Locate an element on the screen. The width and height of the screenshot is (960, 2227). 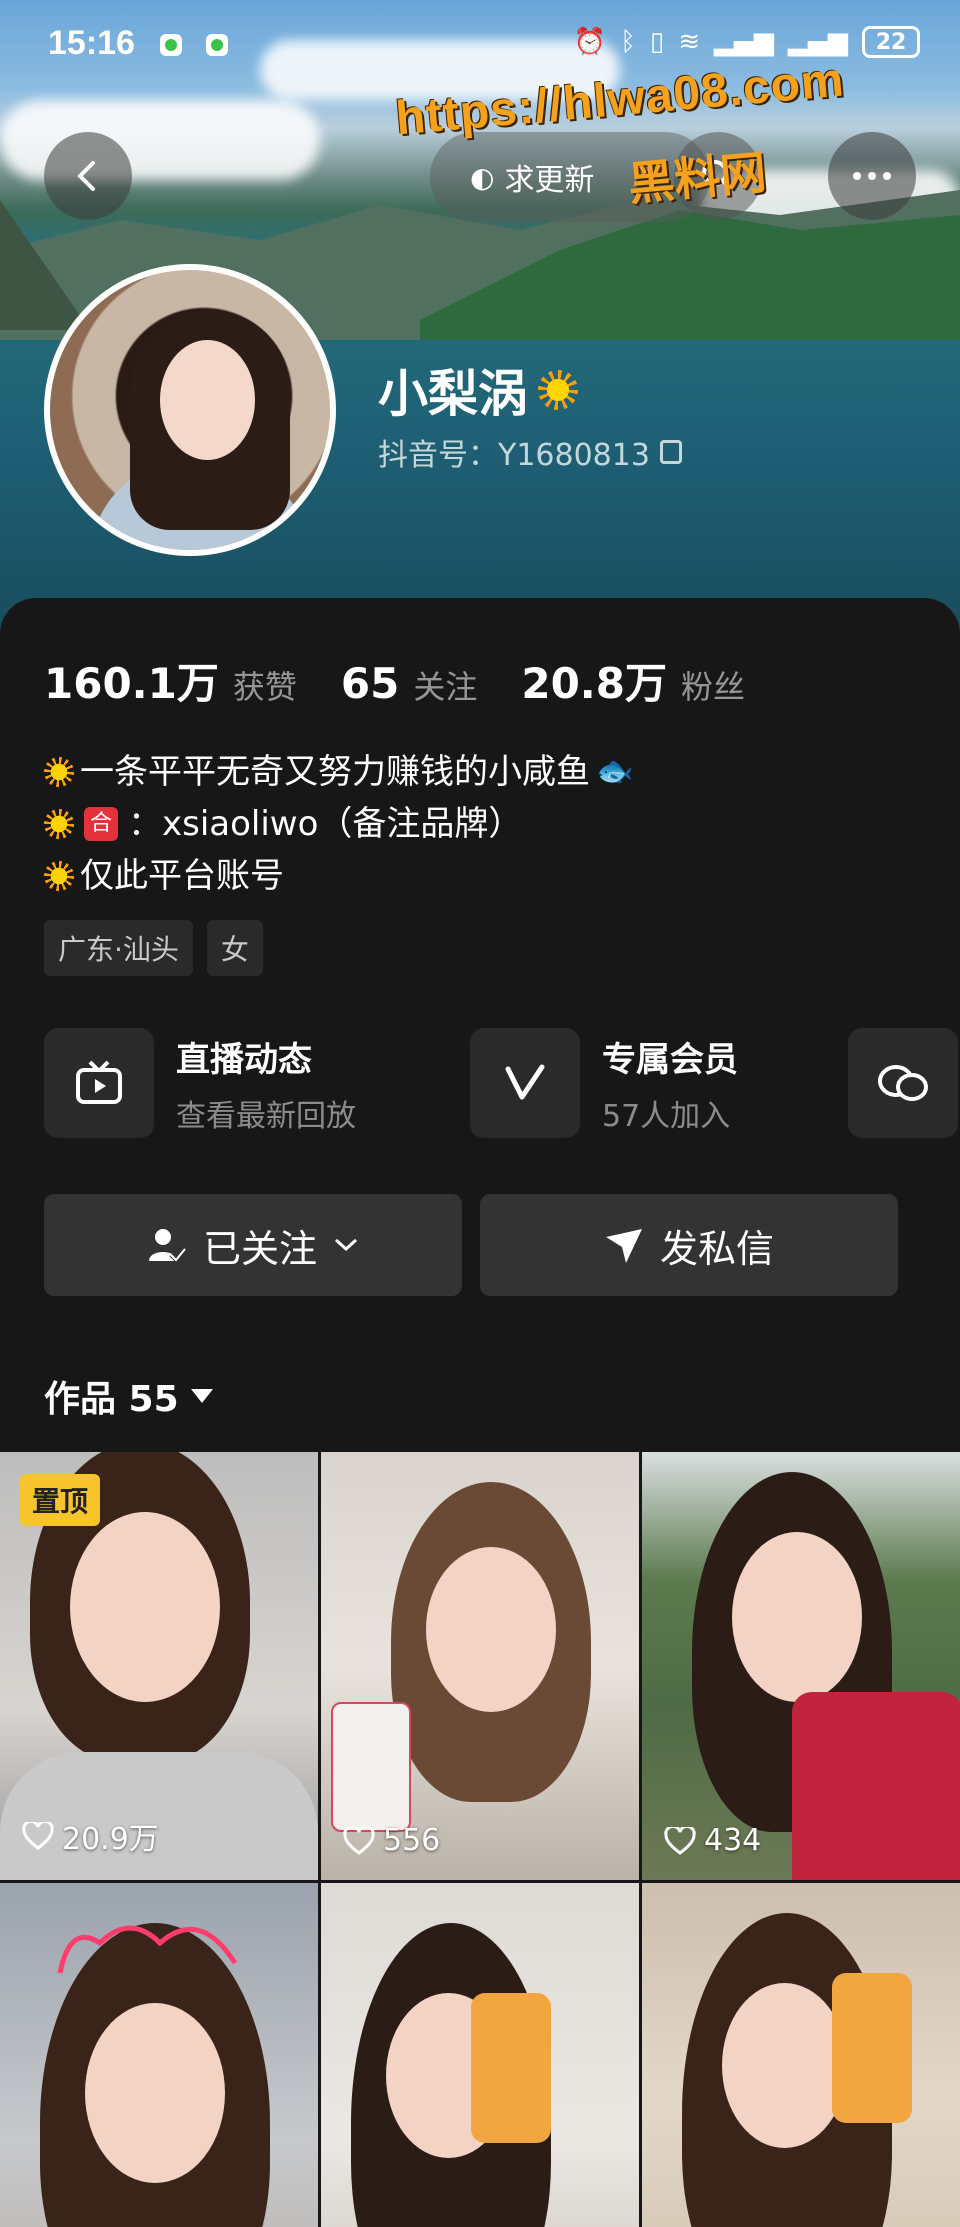
status-icons: ⏰ ᛒ ▯ ≋ ▂▄▆ ▂▄▆ 22 is located at coordinates (747, 42).